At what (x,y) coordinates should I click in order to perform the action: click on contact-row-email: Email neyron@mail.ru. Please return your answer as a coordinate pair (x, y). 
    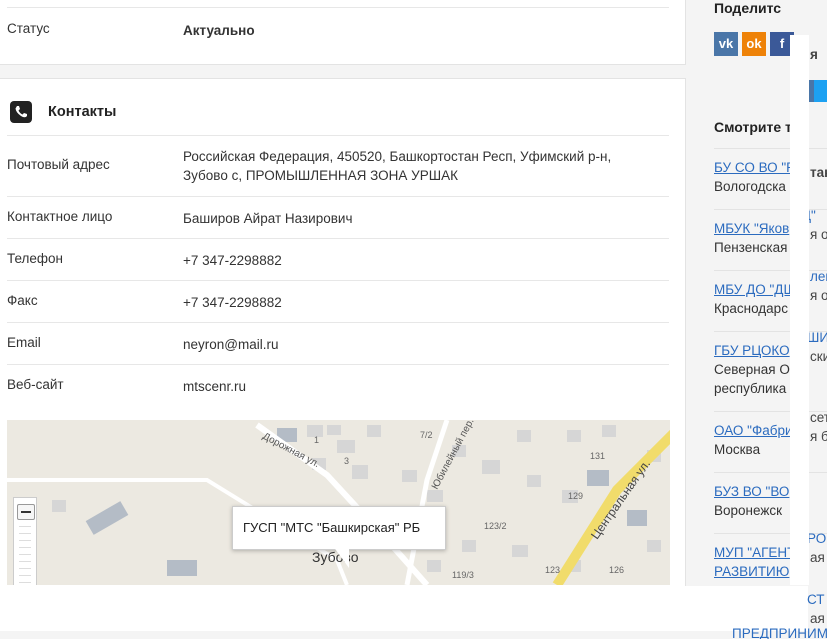
    Looking at the image, I should click on (338, 343).